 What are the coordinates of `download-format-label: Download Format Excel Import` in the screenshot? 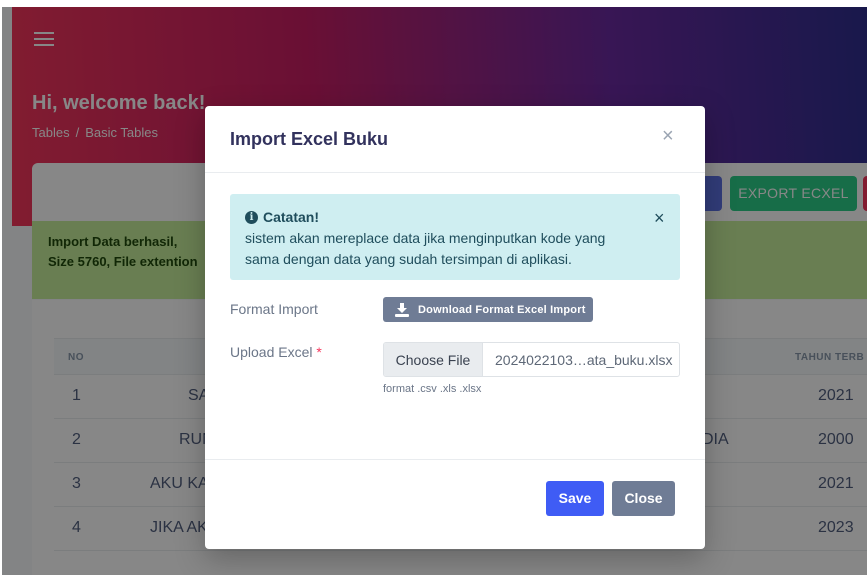 It's located at (502, 309).